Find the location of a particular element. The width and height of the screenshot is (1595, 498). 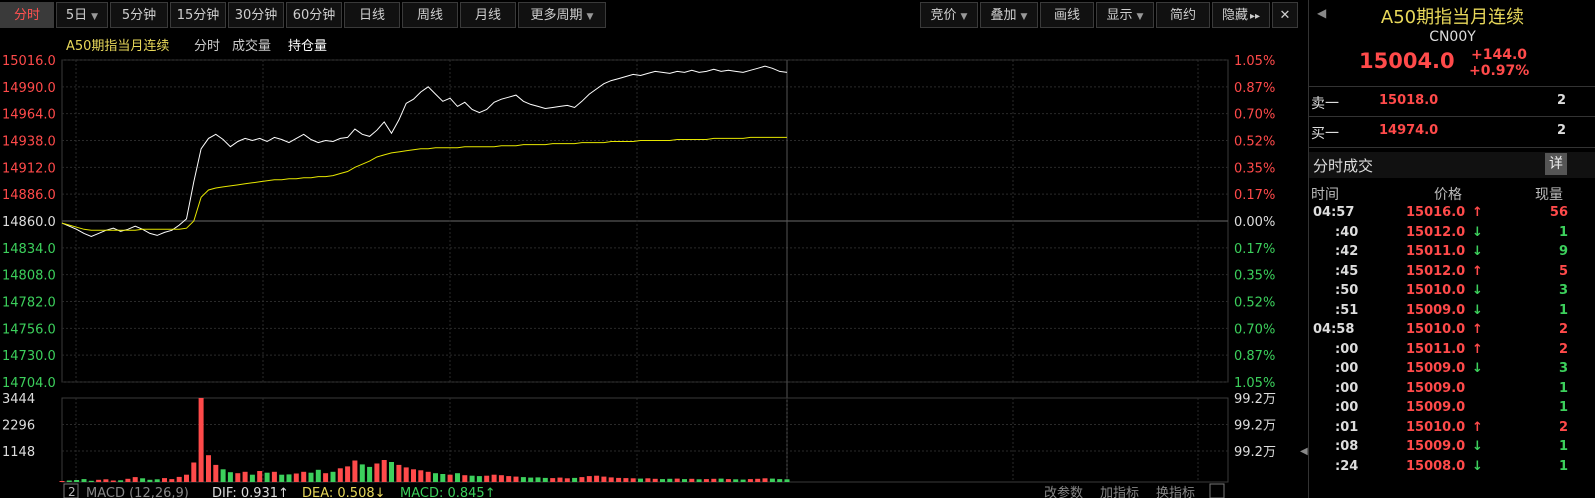

period-tab-0: 分时 is located at coordinates (27, 15).